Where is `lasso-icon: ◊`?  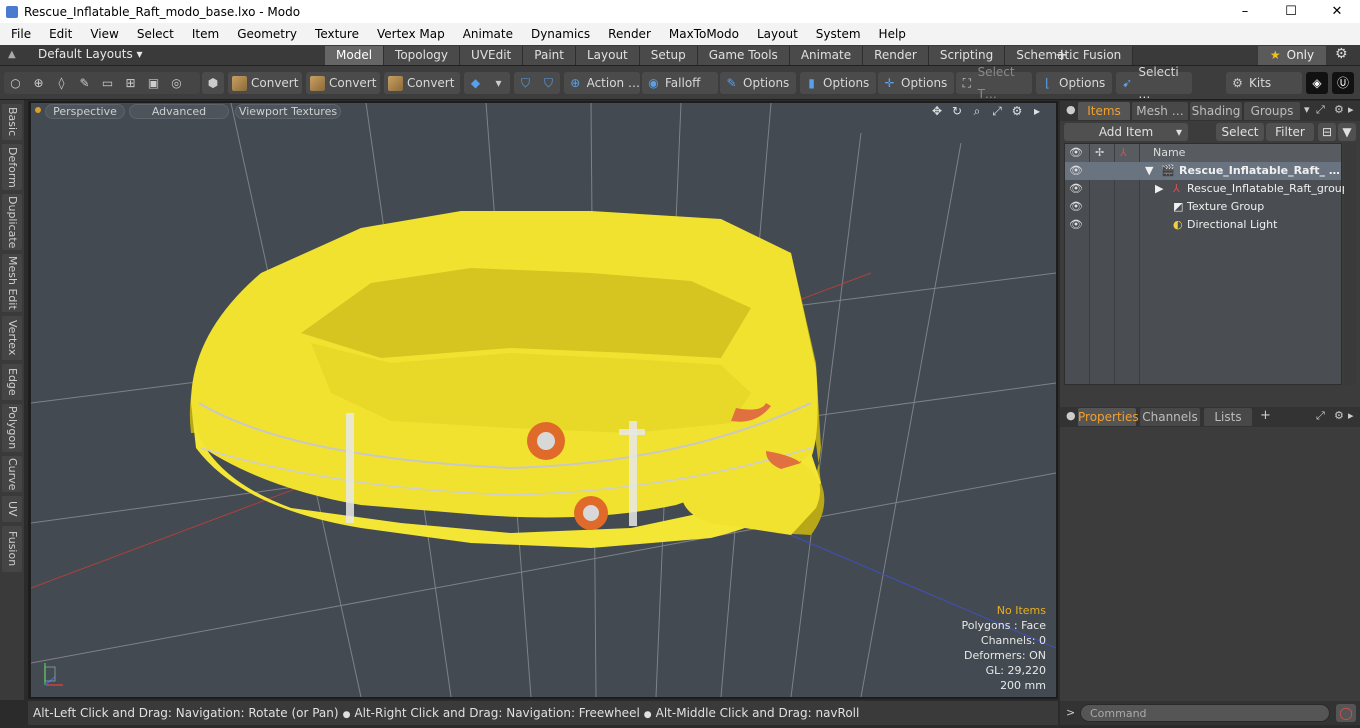 lasso-icon: ◊ is located at coordinates (61, 83).